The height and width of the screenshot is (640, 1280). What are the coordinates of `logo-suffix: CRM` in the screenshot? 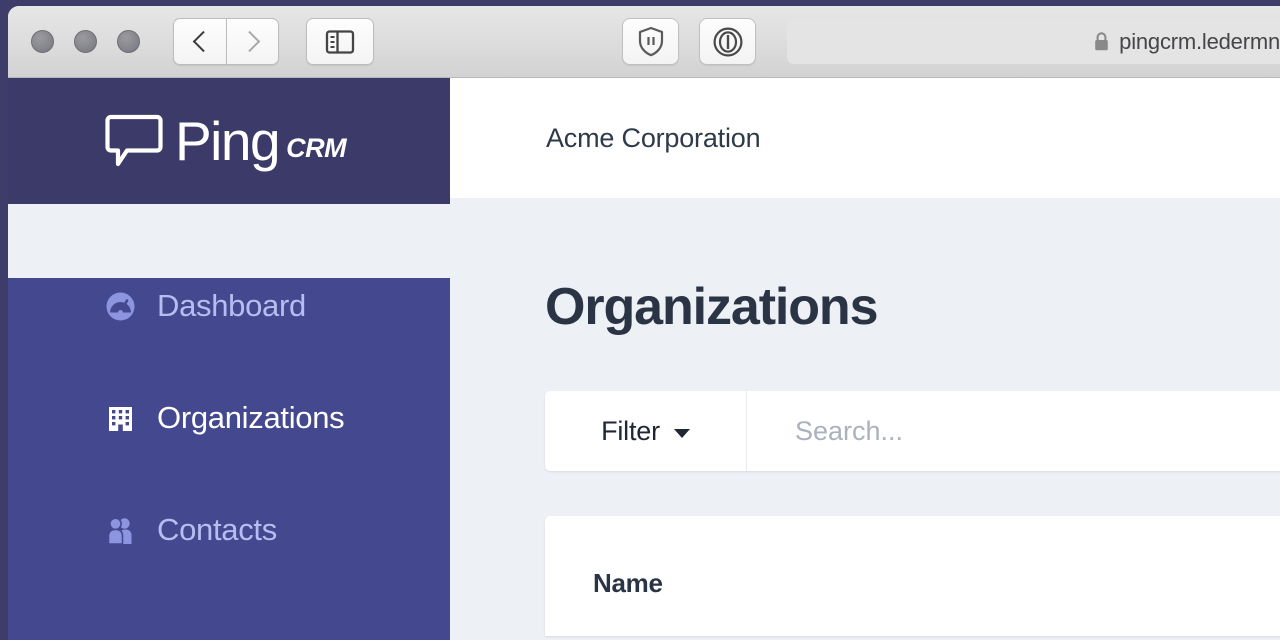 It's located at (316, 147).